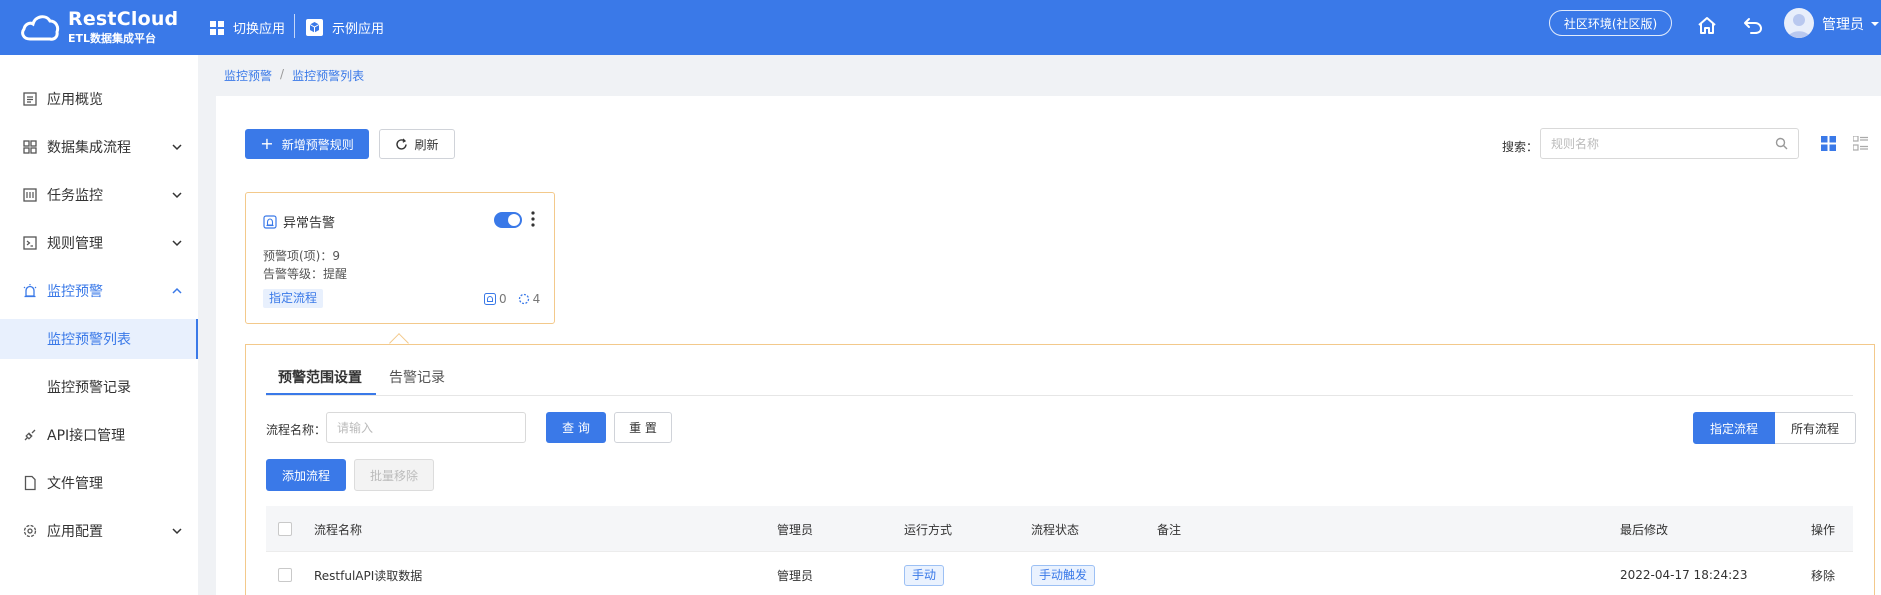  I want to click on column-header: 备注, so click(1169, 529).